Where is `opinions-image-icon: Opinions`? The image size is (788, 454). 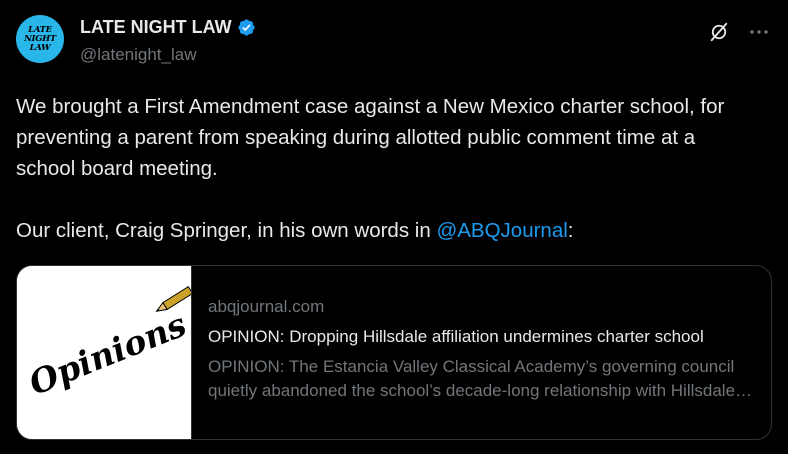
opinions-image-icon: Opinions is located at coordinates (105, 352).